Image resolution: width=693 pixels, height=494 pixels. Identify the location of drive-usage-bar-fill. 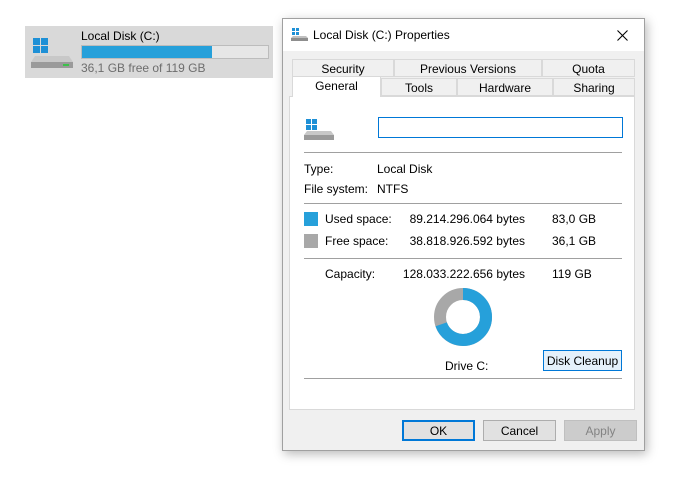
(147, 52).